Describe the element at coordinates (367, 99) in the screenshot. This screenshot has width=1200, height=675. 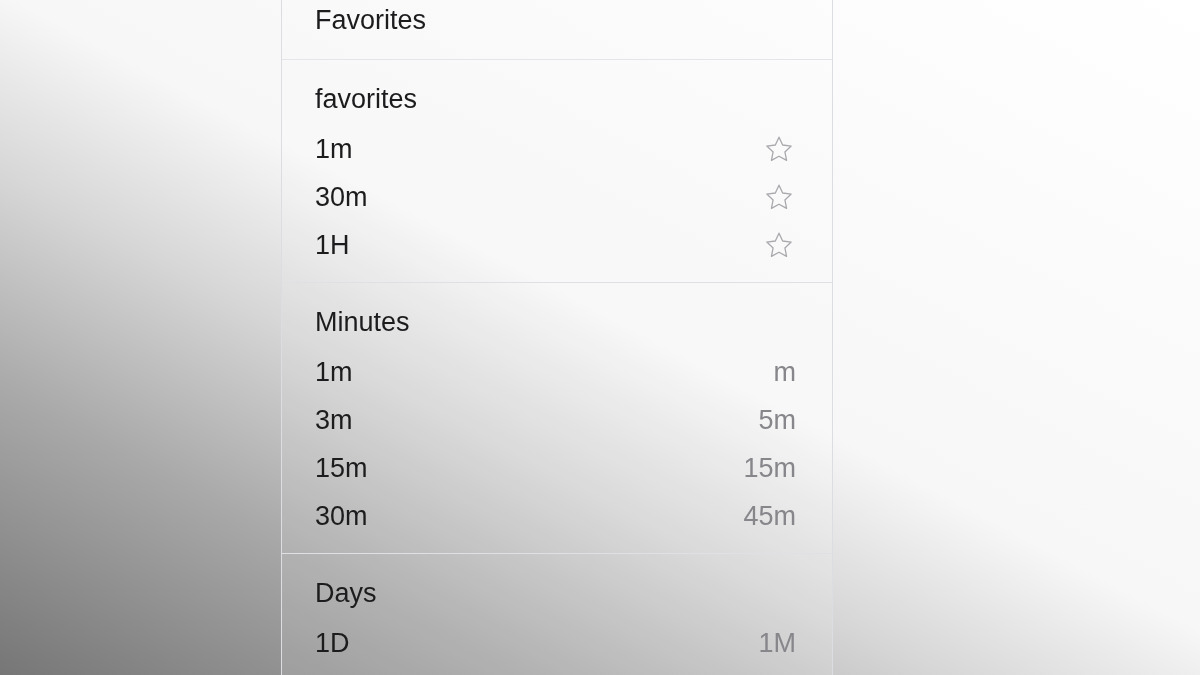
I see `section-title: favorites` at that location.